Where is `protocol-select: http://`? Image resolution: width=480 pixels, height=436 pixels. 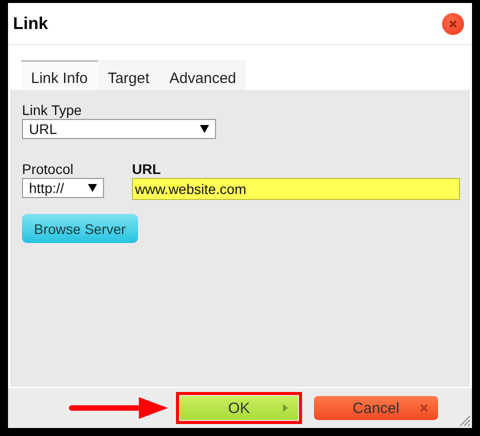
protocol-select: http:// is located at coordinates (63, 188).